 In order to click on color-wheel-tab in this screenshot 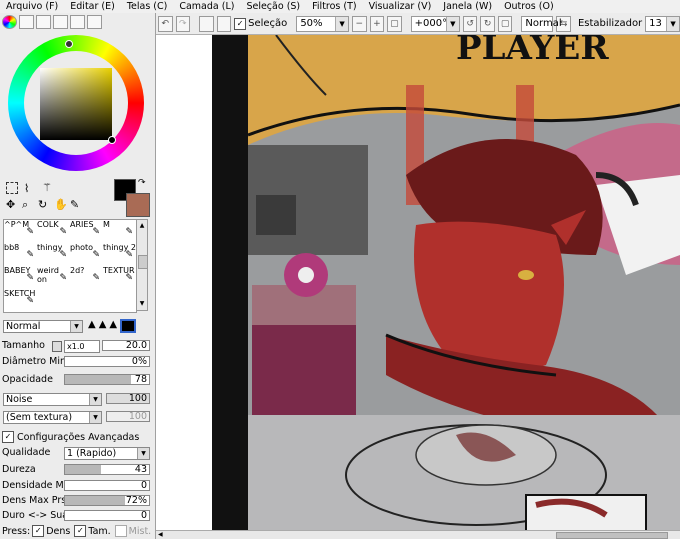, I will do `click(9, 22)`.